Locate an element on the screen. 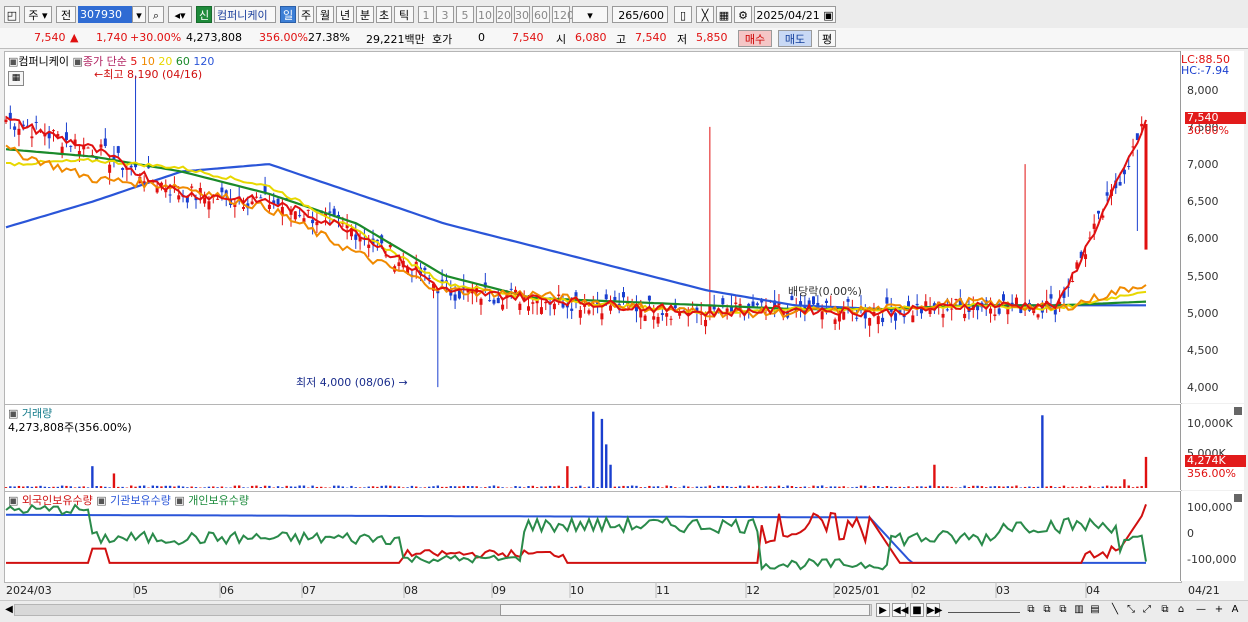  zoom-slider is located at coordinates (984, 609).